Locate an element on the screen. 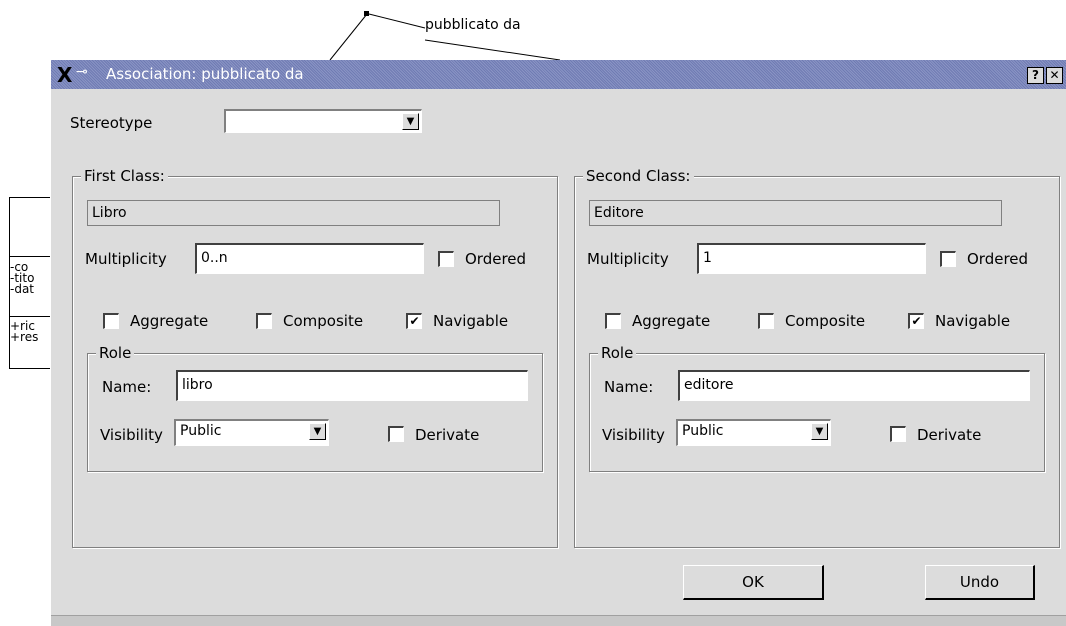 The width and height of the screenshot is (1066, 626). second-class-name-field: Editore is located at coordinates (795, 213).